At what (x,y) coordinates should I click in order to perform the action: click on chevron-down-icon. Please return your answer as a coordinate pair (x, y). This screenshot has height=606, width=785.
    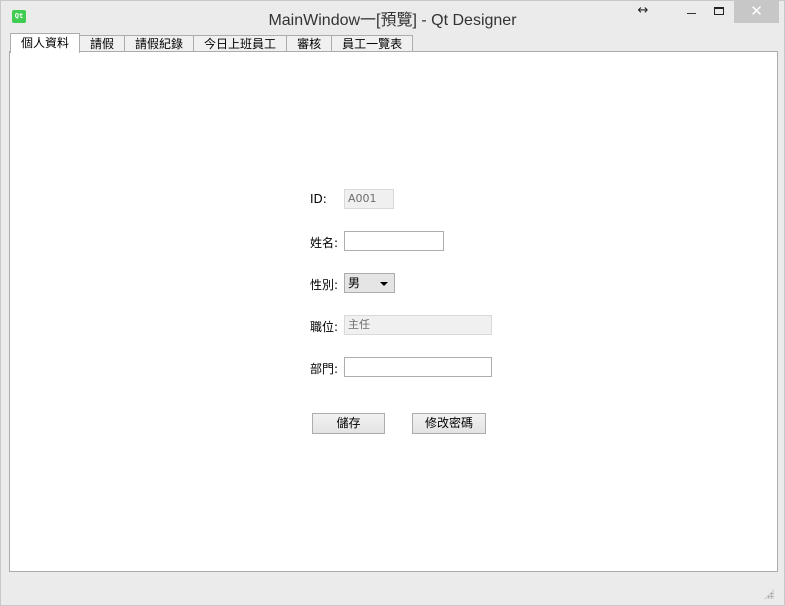
    Looking at the image, I should click on (384, 284).